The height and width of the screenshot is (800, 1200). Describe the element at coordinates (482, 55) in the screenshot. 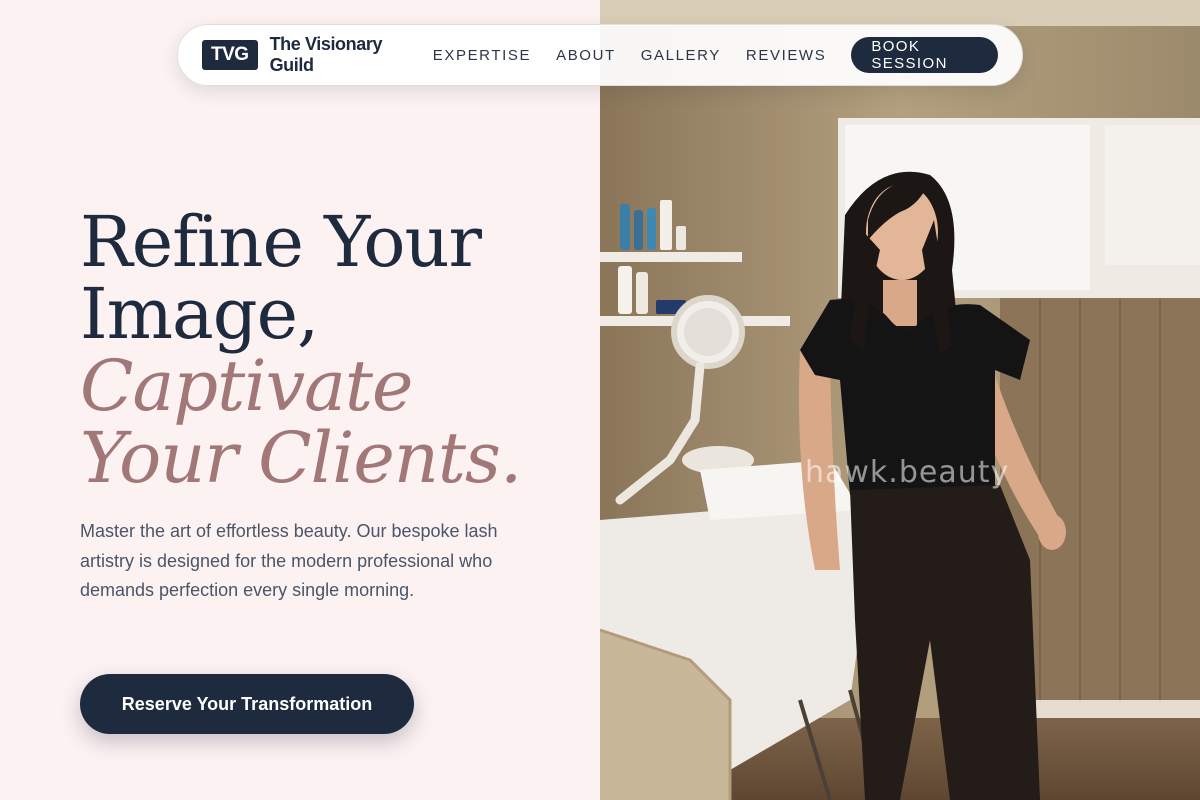

I see `nav-link-expertise: EXPERTISE` at that location.